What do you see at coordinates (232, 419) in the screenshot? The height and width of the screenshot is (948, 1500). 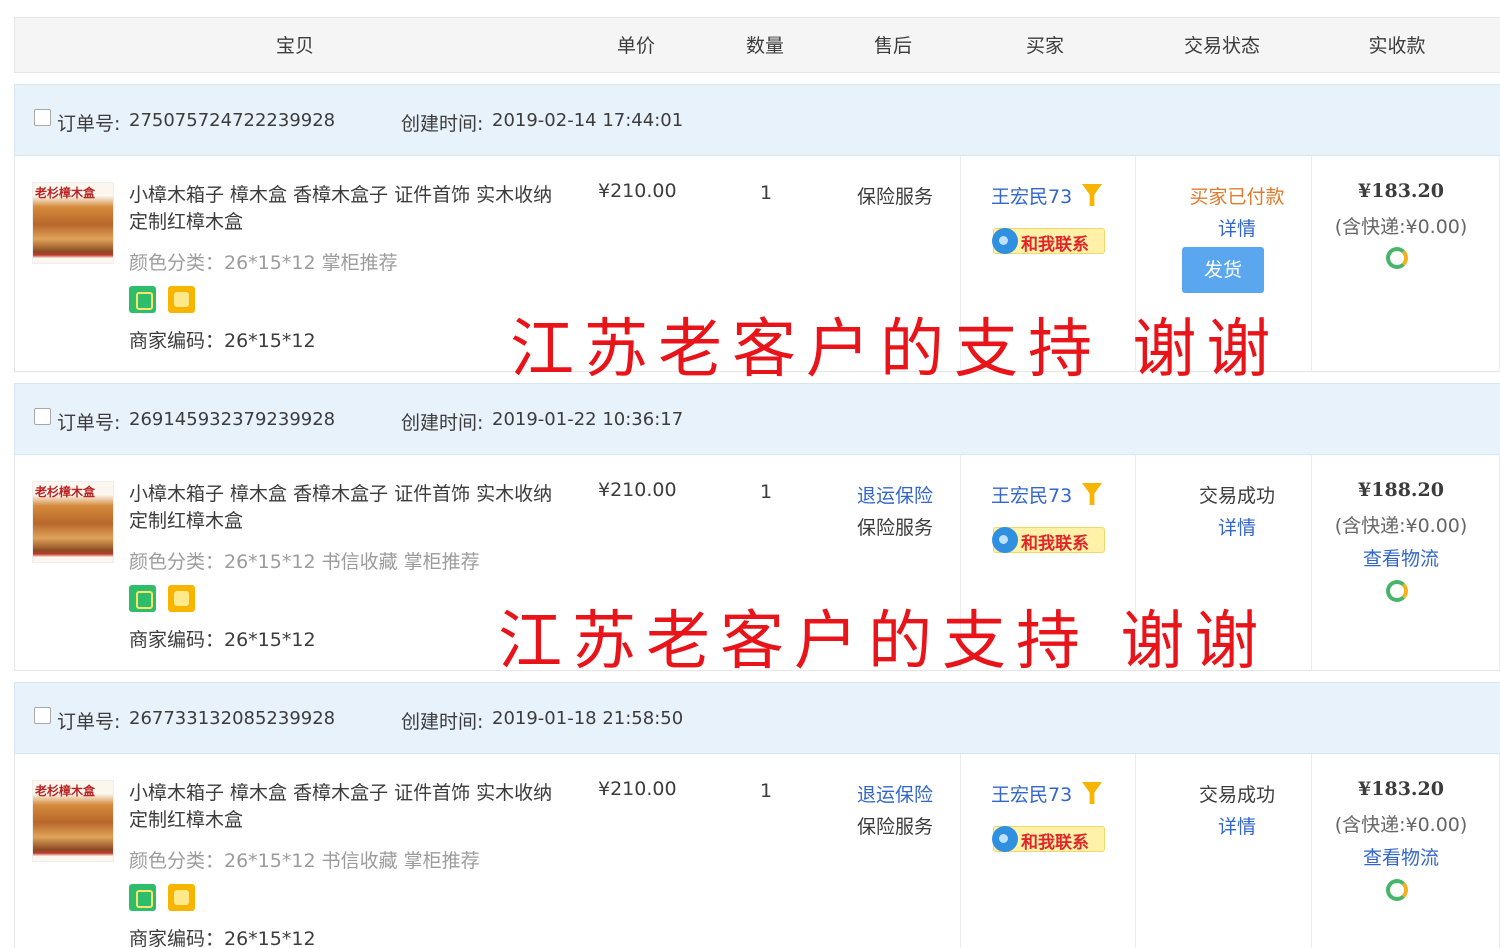 I see `order-number: 269145932379239928` at bounding box center [232, 419].